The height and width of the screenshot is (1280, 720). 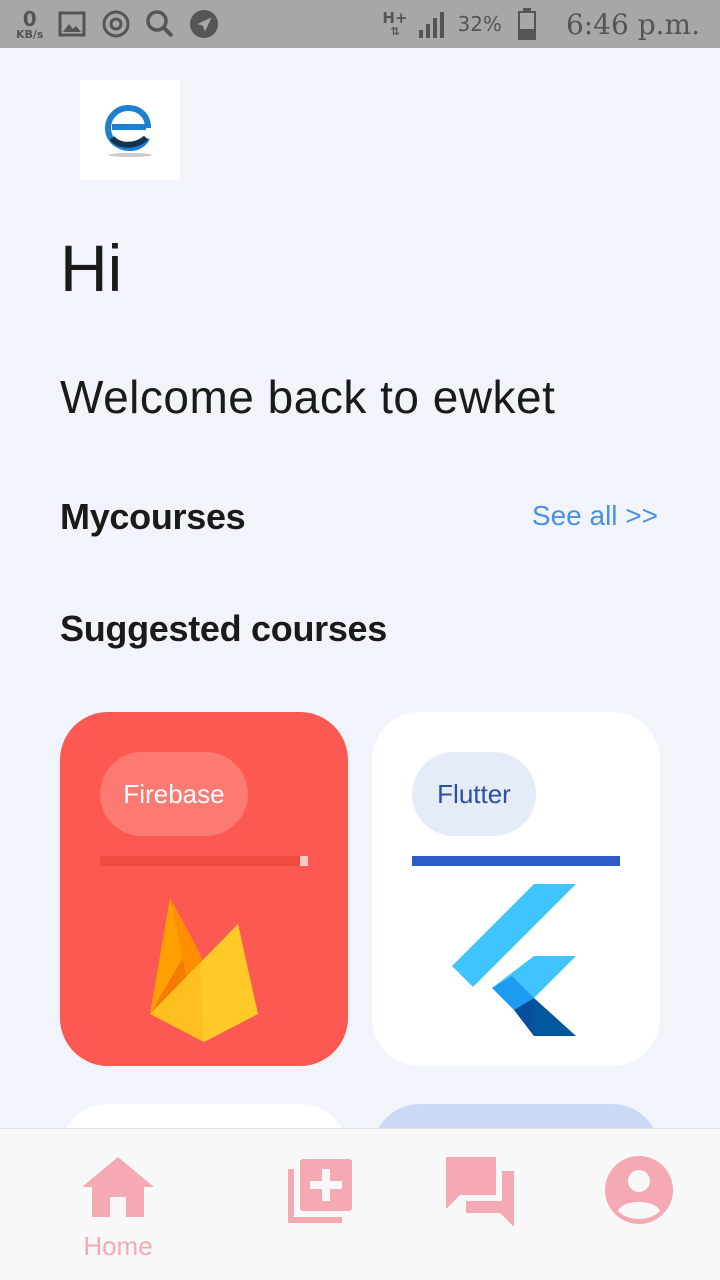 I want to click on signal-icon, so click(x=432, y=24).